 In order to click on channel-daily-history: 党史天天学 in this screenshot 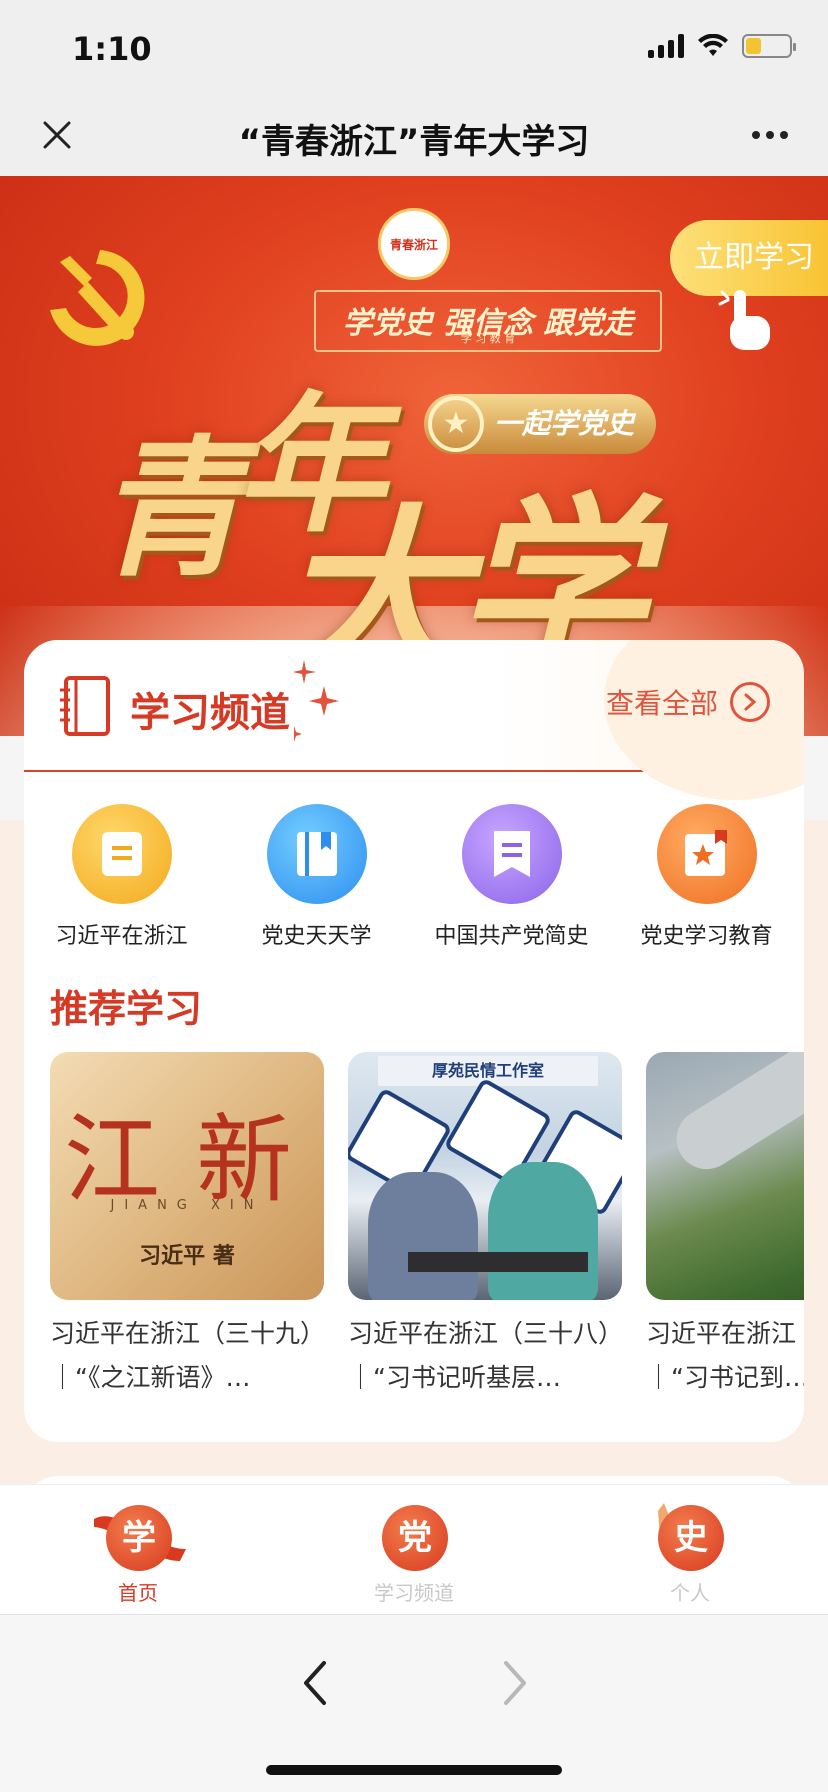, I will do `click(316, 879)`.